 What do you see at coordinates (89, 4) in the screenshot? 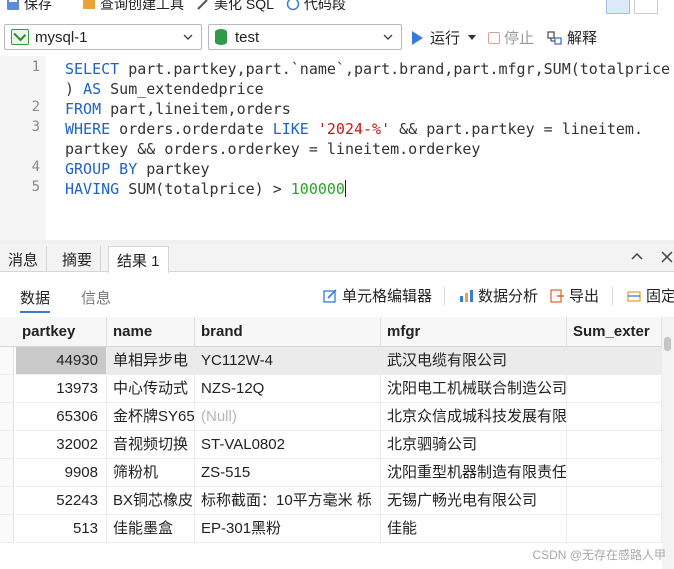
I see `query-builder-icon` at bounding box center [89, 4].